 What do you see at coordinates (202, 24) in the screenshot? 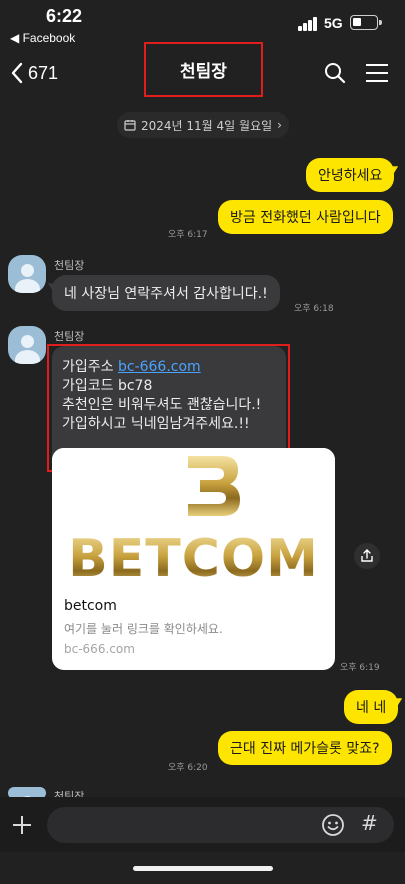
I see `status-bar: 6:22 ◀ Facebook 5G` at bounding box center [202, 24].